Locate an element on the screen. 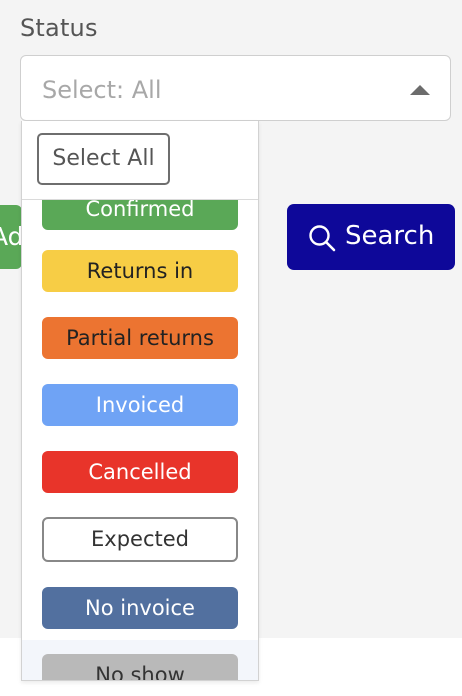  search-icon is located at coordinates (322, 238).